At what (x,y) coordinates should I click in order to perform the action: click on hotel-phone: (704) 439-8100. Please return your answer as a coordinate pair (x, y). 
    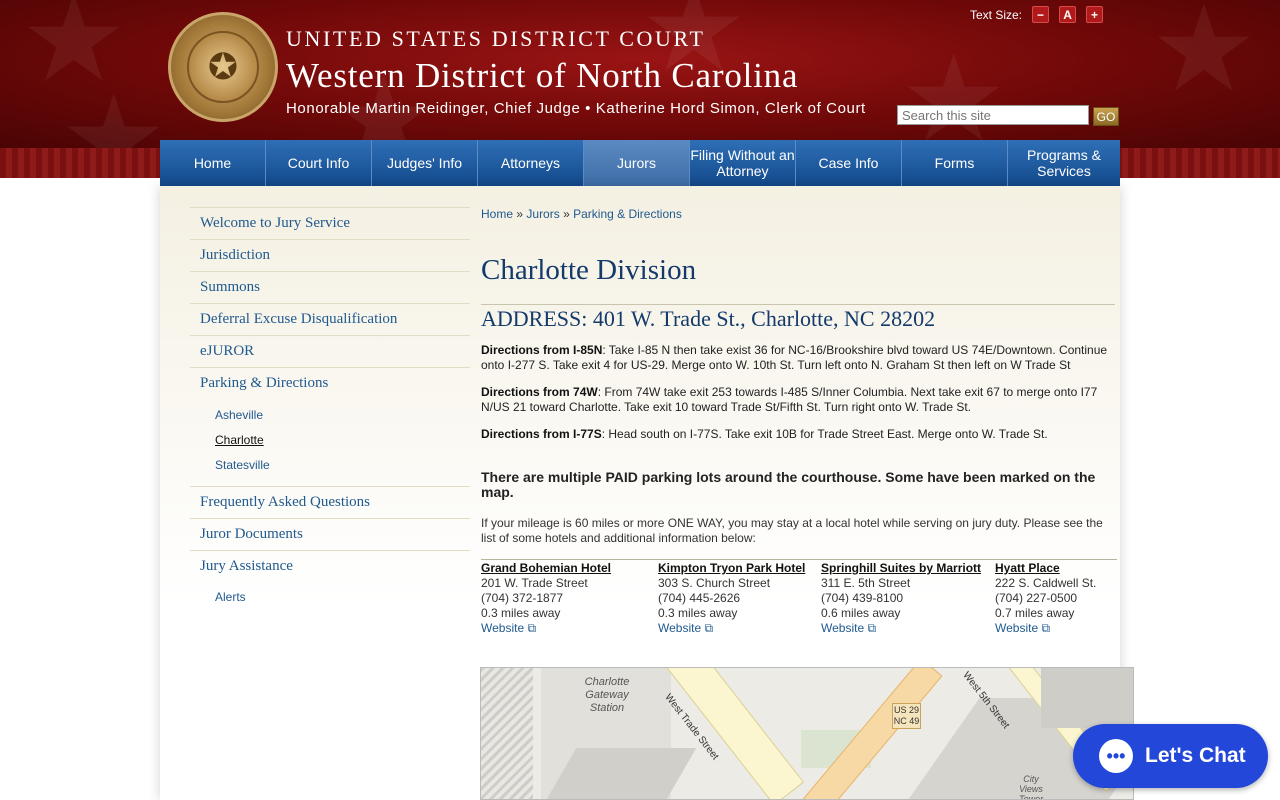
    Looking at the image, I should click on (862, 598).